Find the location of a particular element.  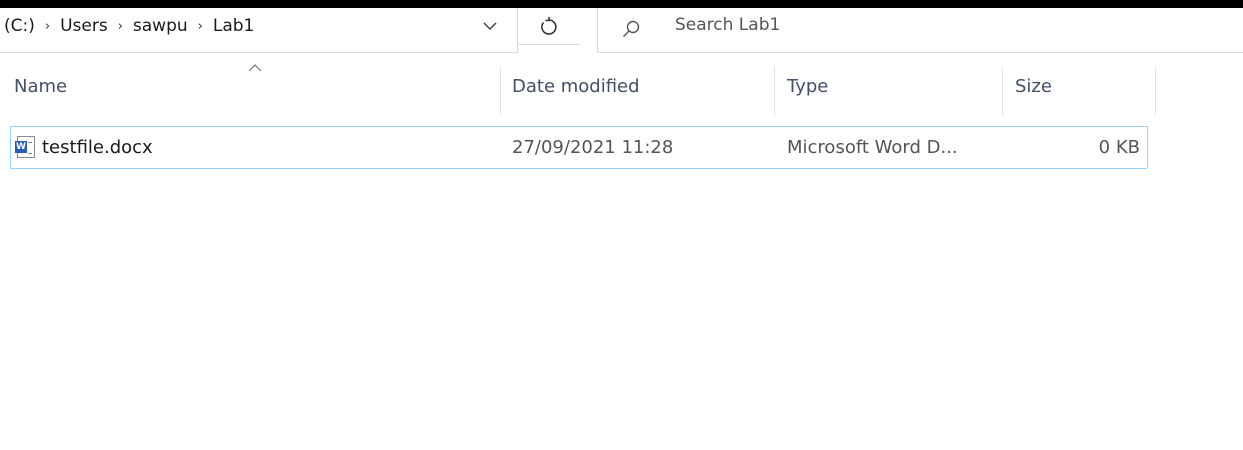

breadcrumb: (C:) › Users › sawpu › Lab1 is located at coordinates (129, 26).